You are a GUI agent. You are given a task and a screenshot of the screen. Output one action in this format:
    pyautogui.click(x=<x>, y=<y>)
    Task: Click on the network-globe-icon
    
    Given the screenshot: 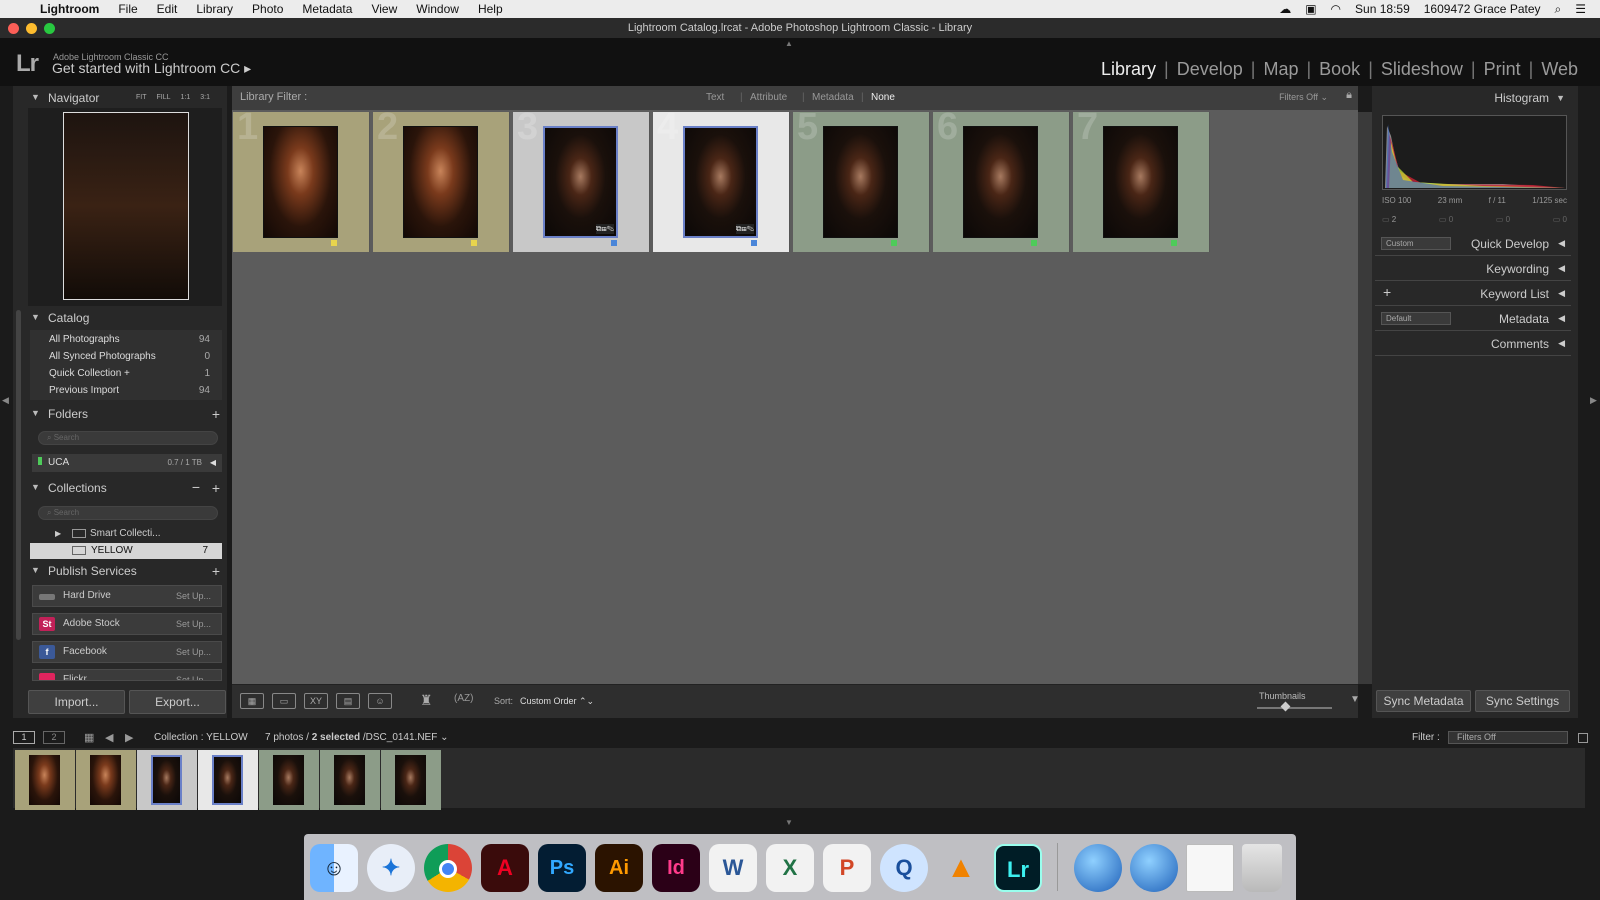 What is the action you would take?
    pyautogui.click(x=1154, y=868)
    